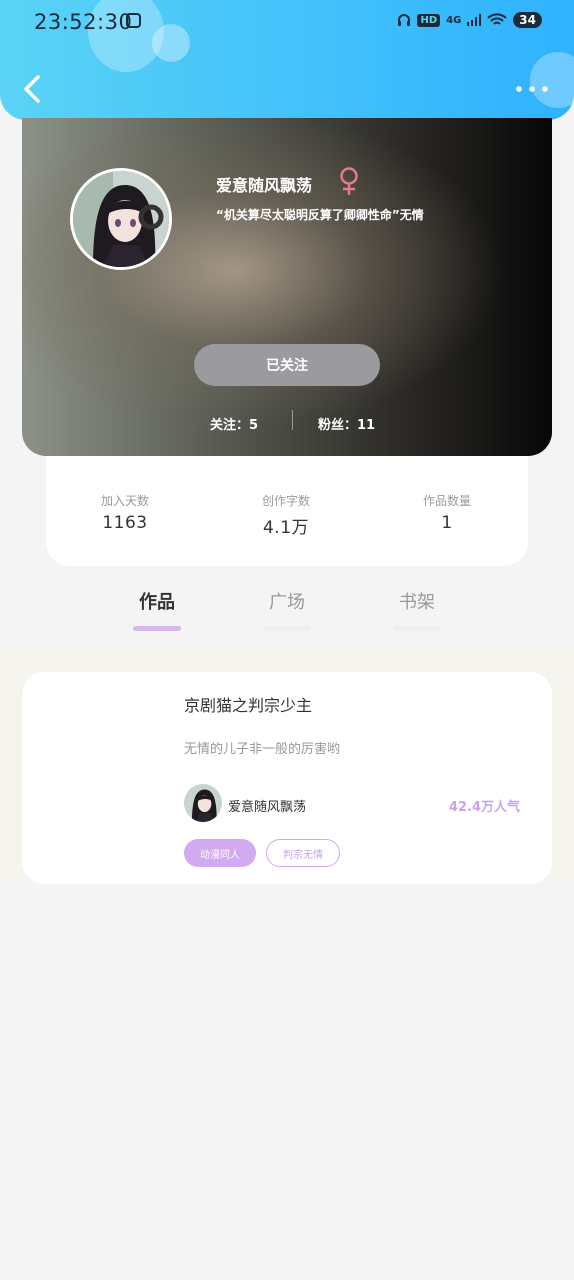  Describe the element at coordinates (220, 853) in the screenshot. I see `tag: 动漫同人` at that location.